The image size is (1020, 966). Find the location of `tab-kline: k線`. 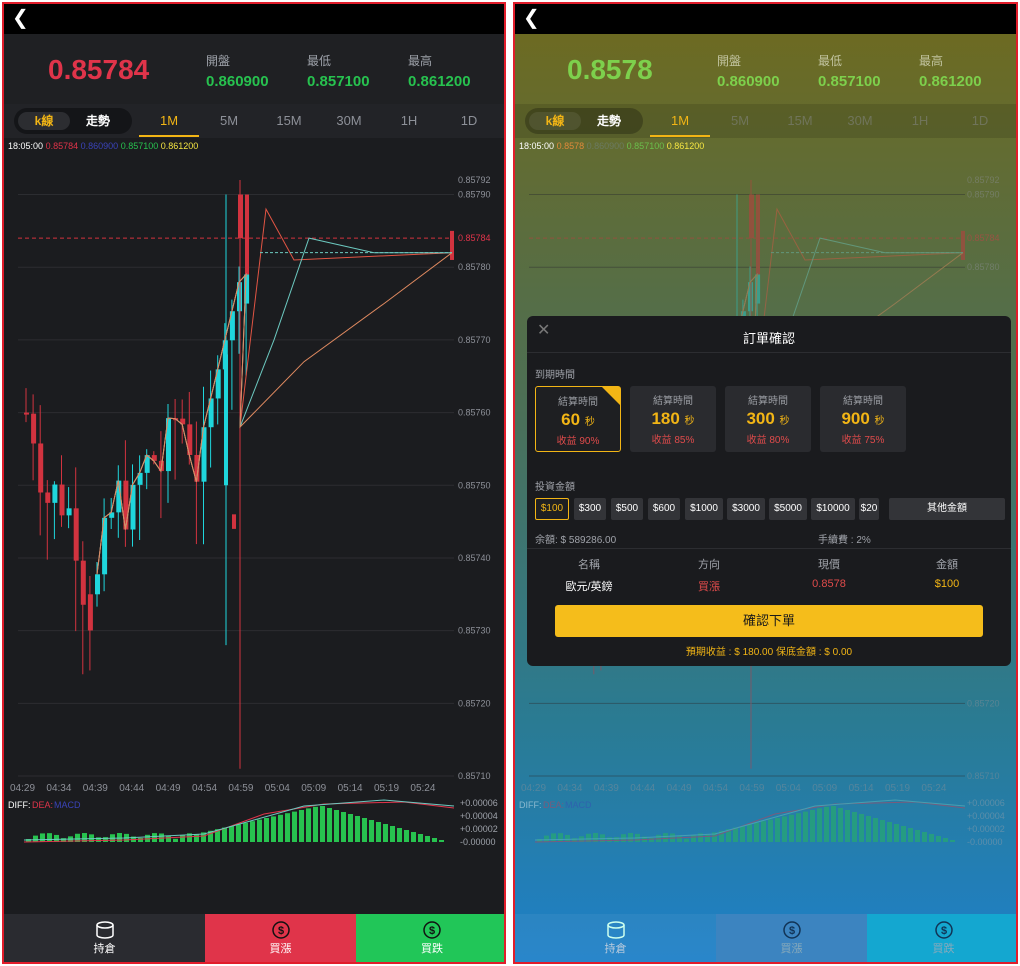

tab-kline: k線 is located at coordinates (44, 121).